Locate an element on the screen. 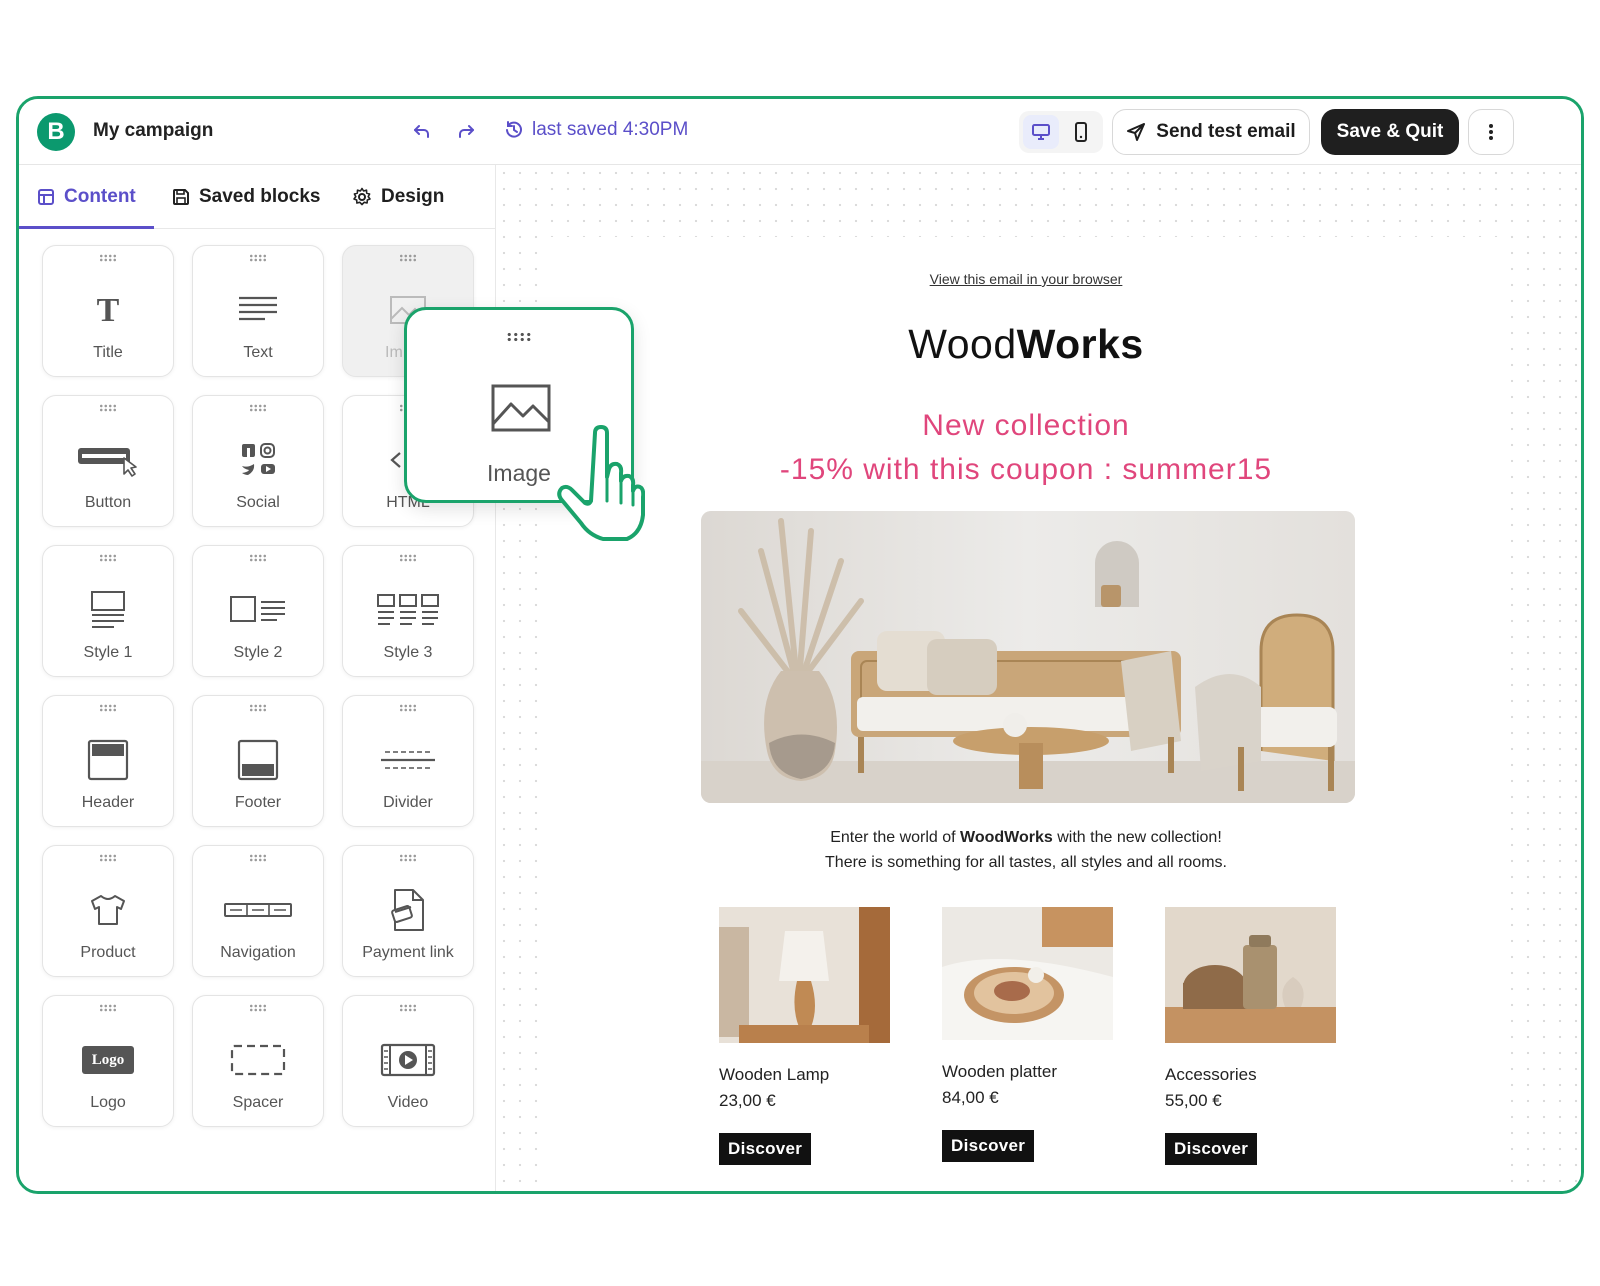 The width and height of the screenshot is (1600, 1286). view-in-browser-link: View this email in your browser is located at coordinates (1026, 279).